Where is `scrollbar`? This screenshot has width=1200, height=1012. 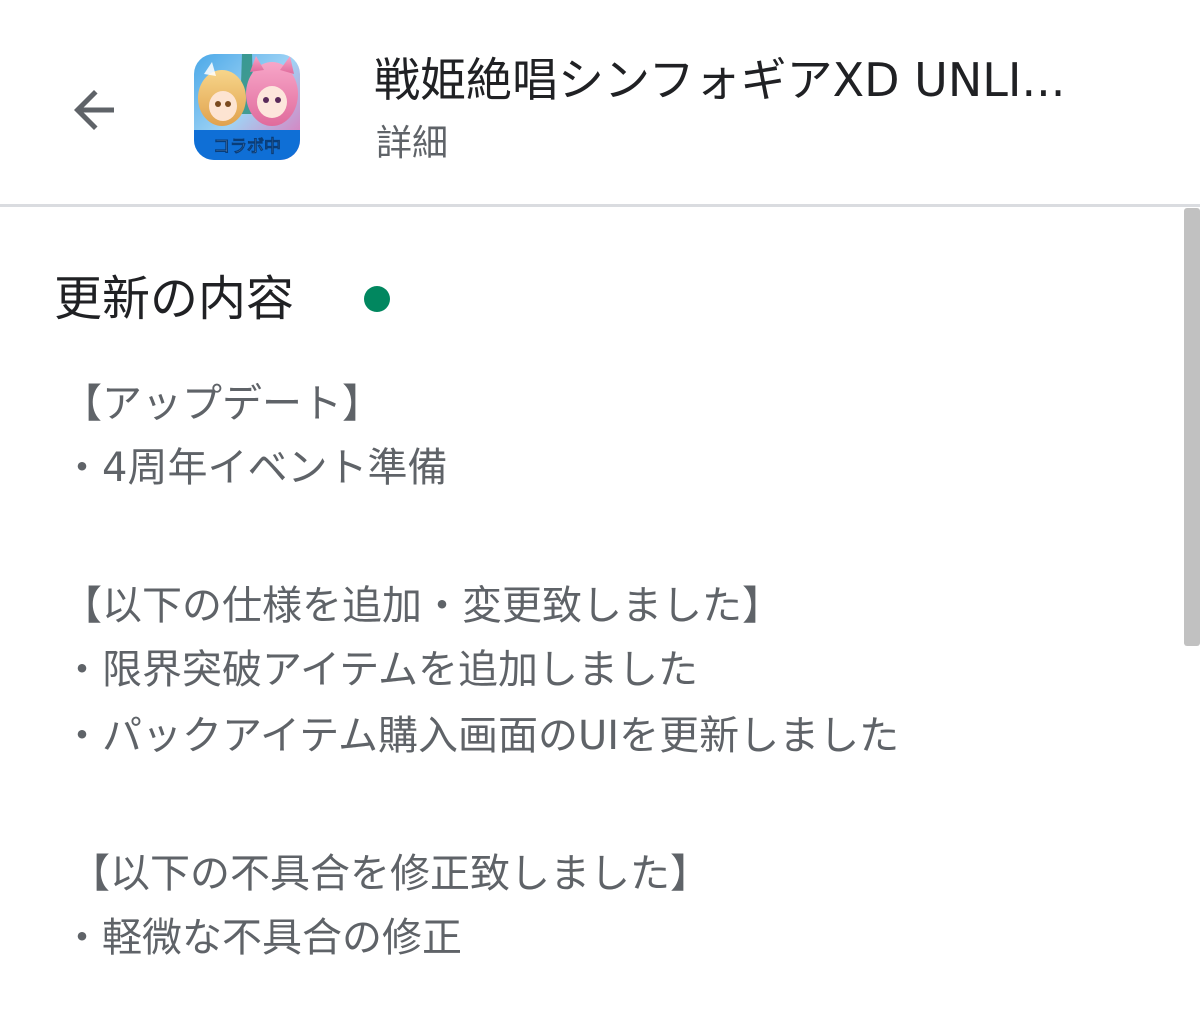 scrollbar is located at coordinates (1192, 427).